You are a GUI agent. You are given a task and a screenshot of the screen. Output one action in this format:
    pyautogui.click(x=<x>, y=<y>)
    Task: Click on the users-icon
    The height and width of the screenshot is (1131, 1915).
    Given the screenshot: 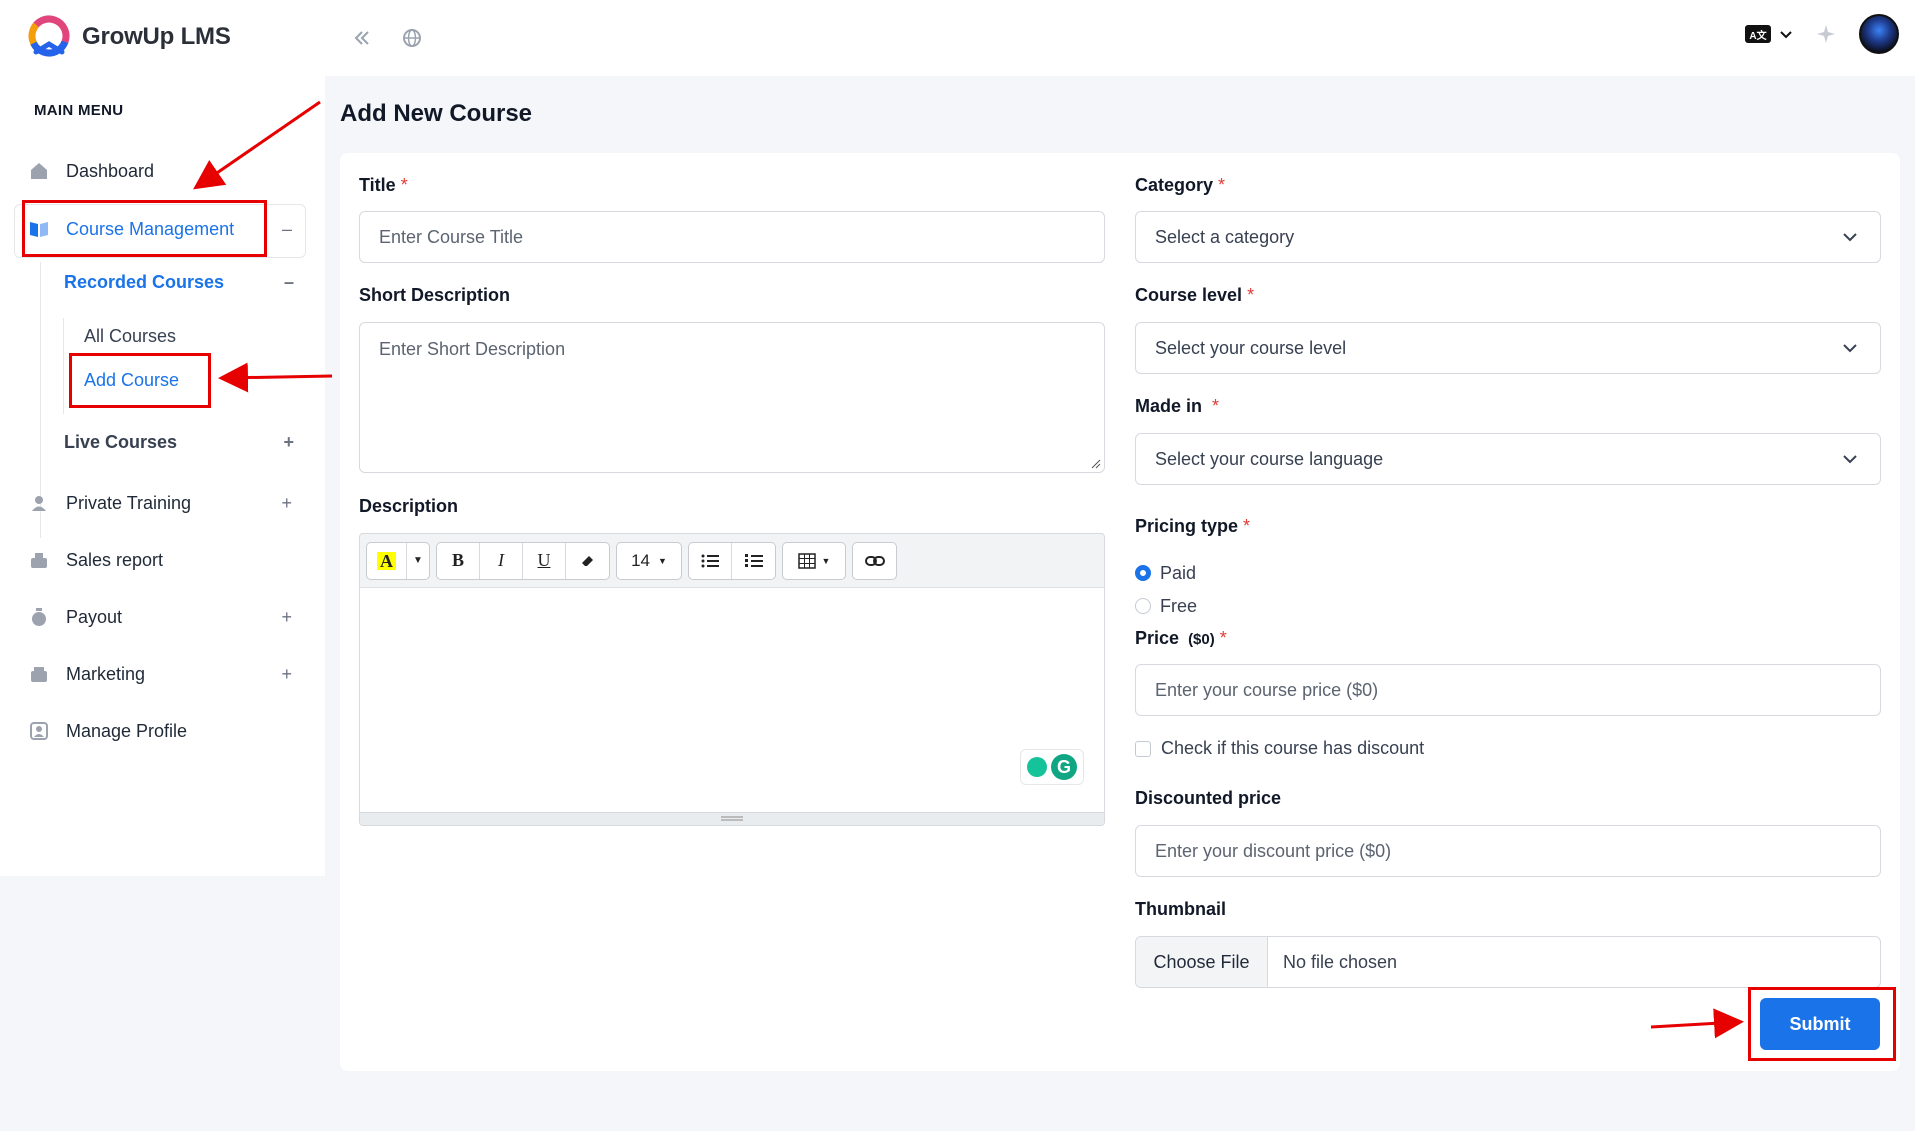 What is the action you would take?
    pyautogui.click(x=39, y=503)
    